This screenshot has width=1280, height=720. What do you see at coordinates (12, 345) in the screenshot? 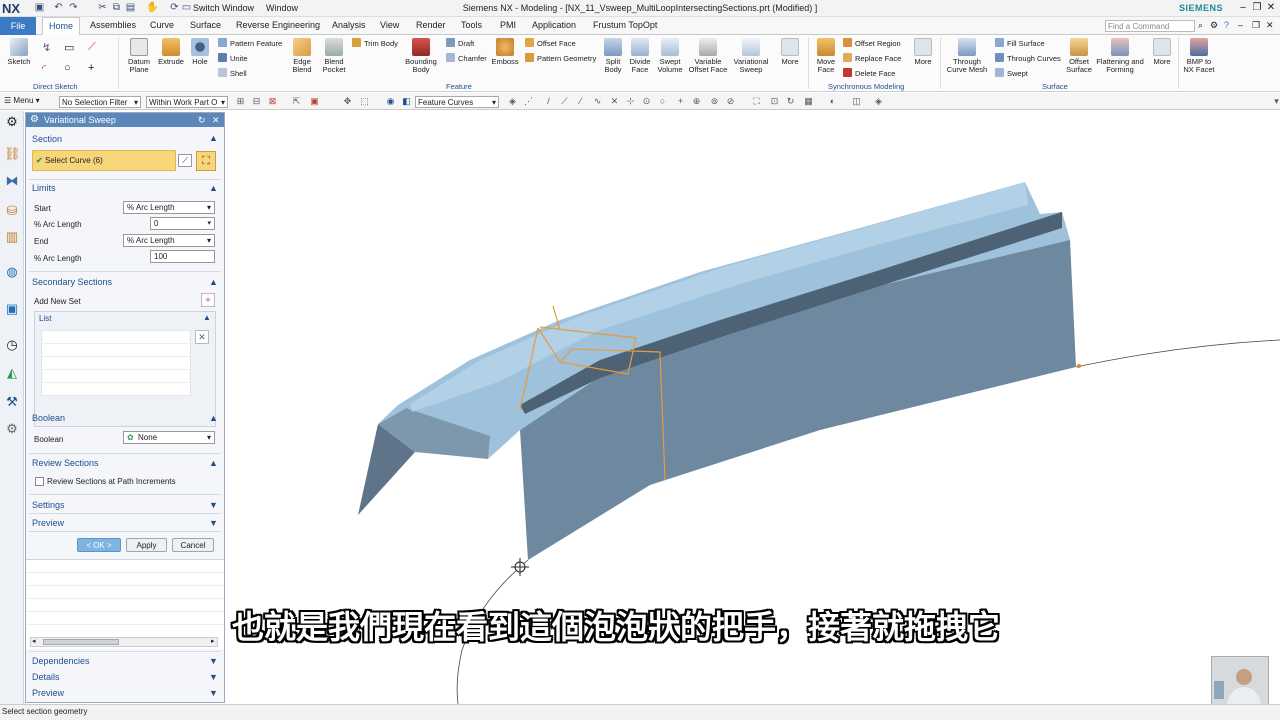
I see `history-icon: ◷` at bounding box center [12, 345].